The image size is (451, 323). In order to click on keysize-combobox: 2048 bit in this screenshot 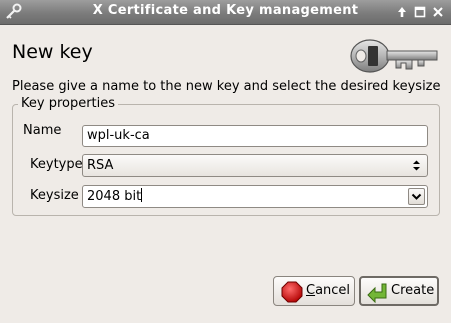, I will do `click(255, 196)`.